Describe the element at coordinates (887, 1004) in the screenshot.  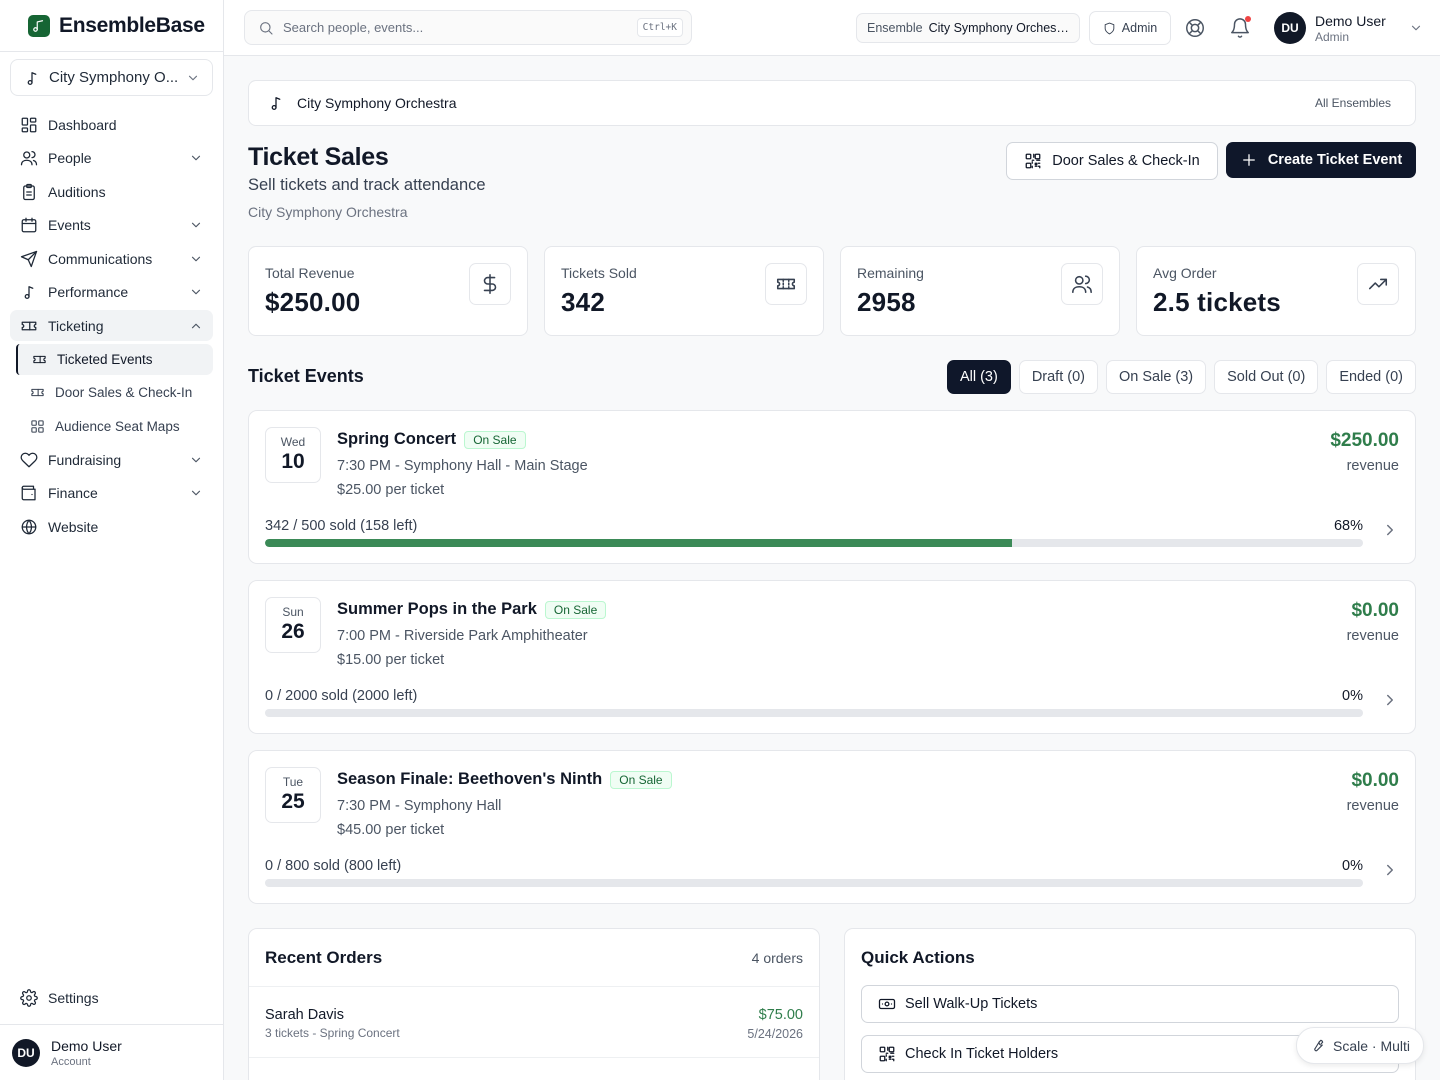
I see `banknote-icon` at that location.